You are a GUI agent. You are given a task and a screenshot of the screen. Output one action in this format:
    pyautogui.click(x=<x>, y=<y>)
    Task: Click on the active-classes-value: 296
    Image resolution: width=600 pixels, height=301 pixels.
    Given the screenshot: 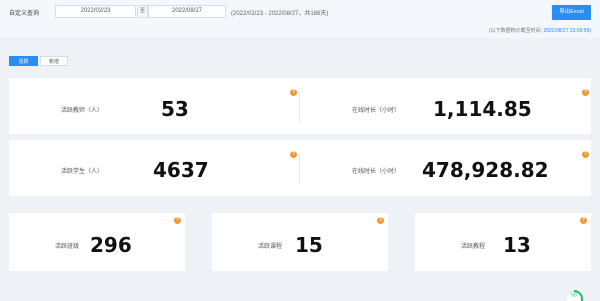 What is the action you would take?
    pyautogui.click(x=111, y=245)
    